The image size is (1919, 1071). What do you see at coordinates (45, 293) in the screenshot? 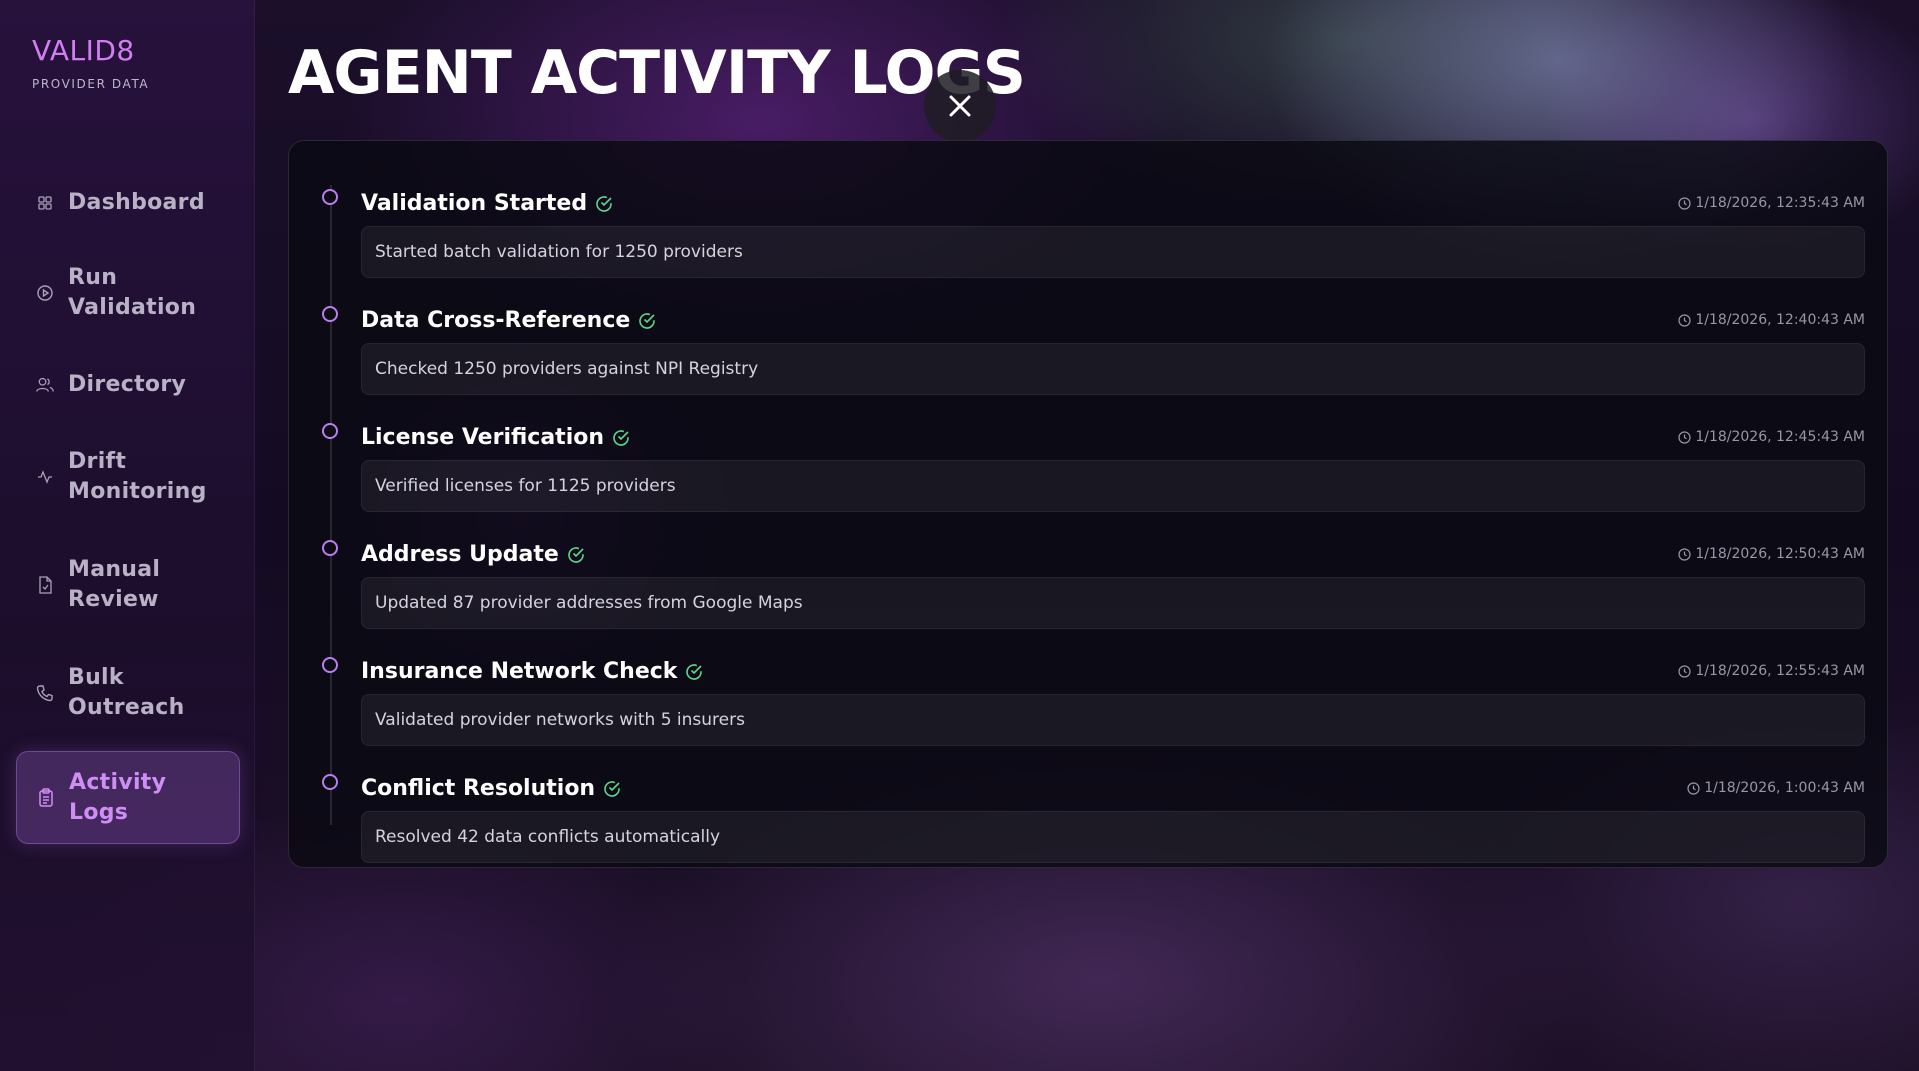
I see `play-circle-icon` at bounding box center [45, 293].